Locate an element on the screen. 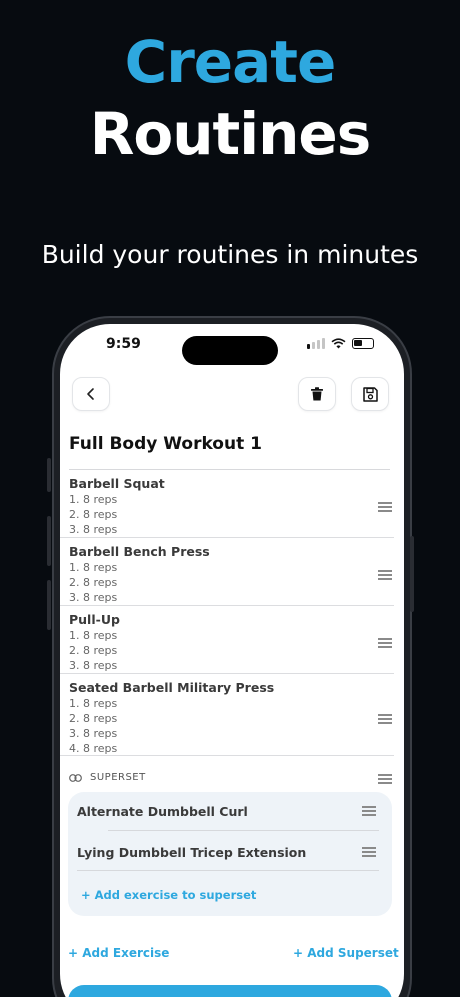 This screenshot has height=997, width=460. primary-action-button is located at coordinates (230, 991).